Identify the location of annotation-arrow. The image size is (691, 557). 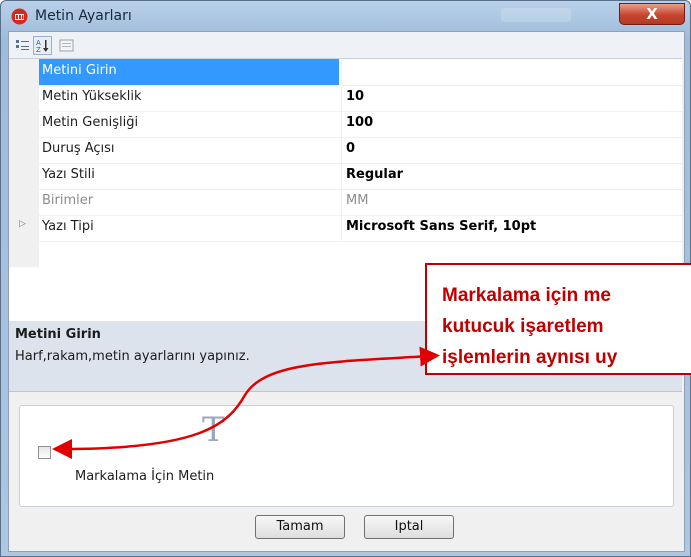
(246, 402).